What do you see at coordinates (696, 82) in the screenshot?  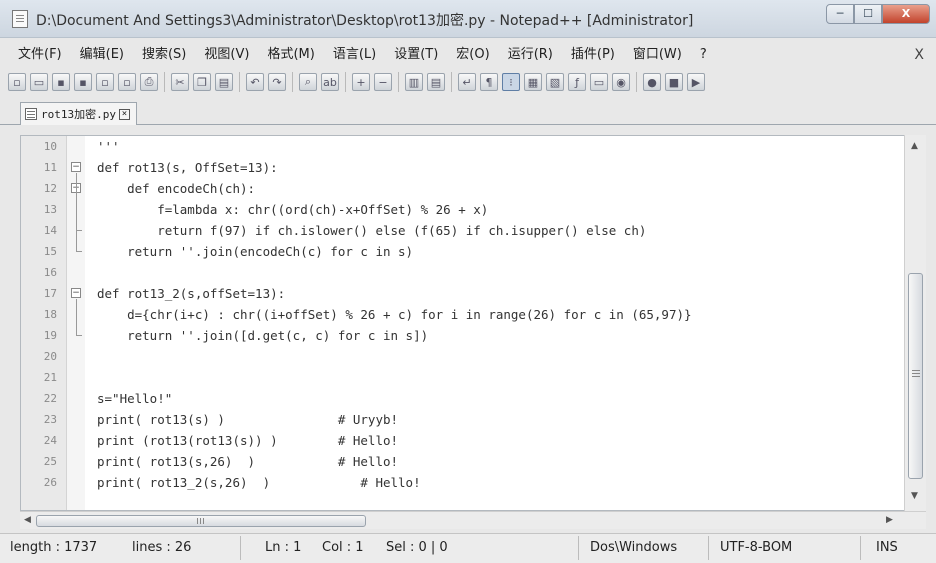 I see `play-macro-icon: ▶` at bounding box center [696, 82].